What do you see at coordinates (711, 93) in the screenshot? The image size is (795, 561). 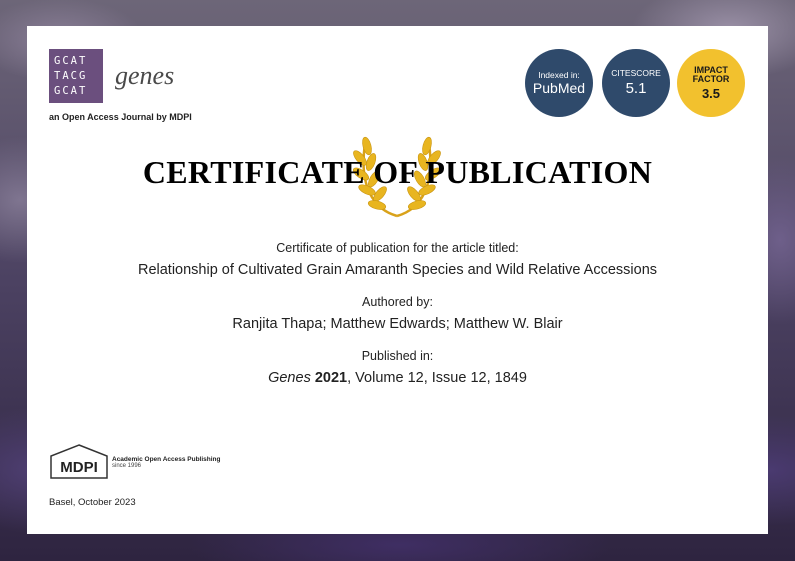 I see `impact-factor-value: 3.5` at bounding box center [711, 93].